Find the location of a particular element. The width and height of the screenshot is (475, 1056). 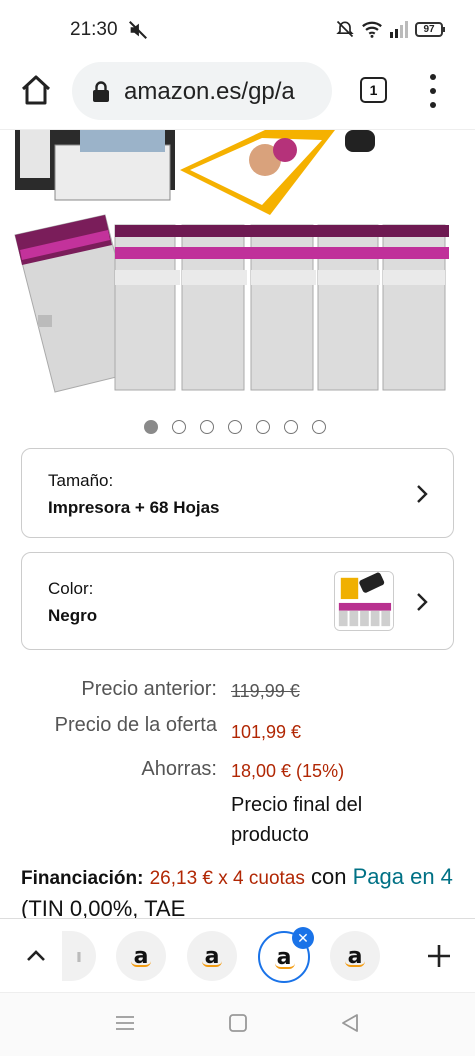

plus-icon is located at coordinates (439, 956).